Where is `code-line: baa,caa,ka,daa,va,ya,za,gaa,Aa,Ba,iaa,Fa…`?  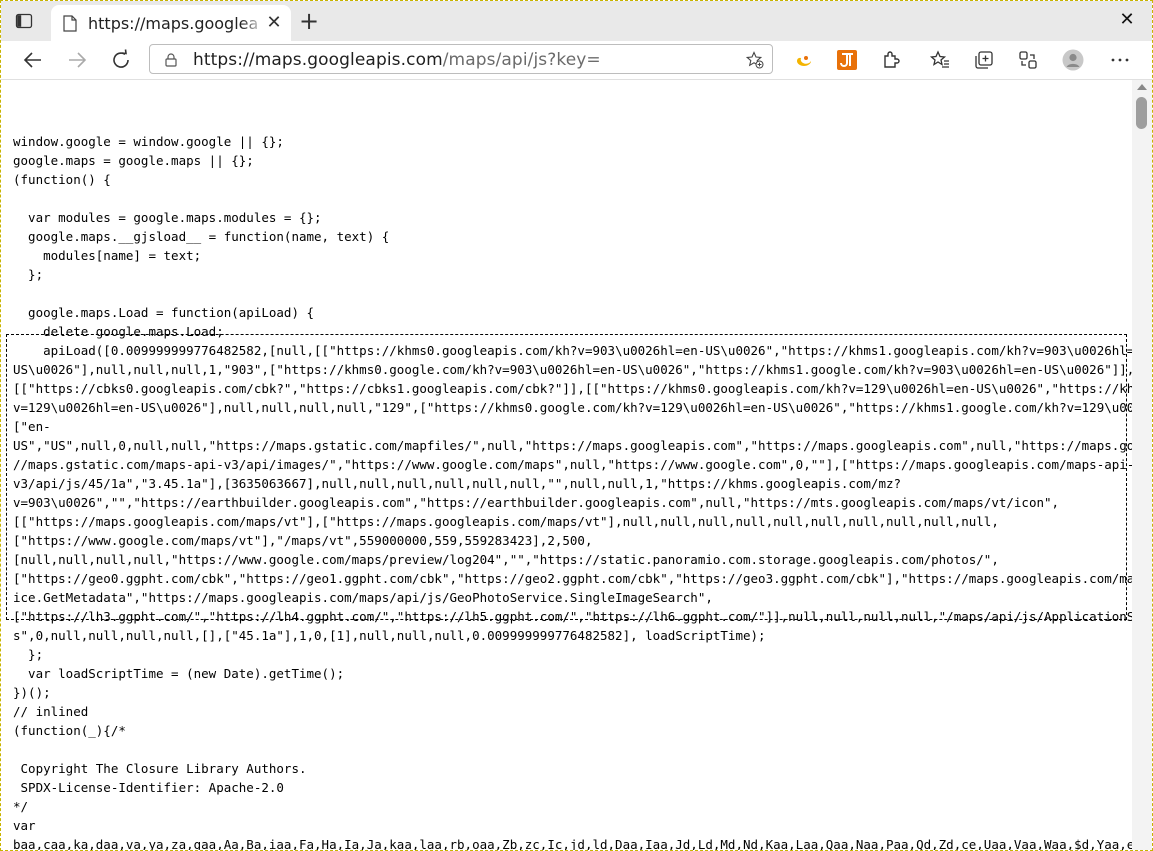 code-line: baa,caa,ka,daa,va,ya,za,gaa,Aa,Ba,iaa,Fa… is located at coordinates (572, 843).